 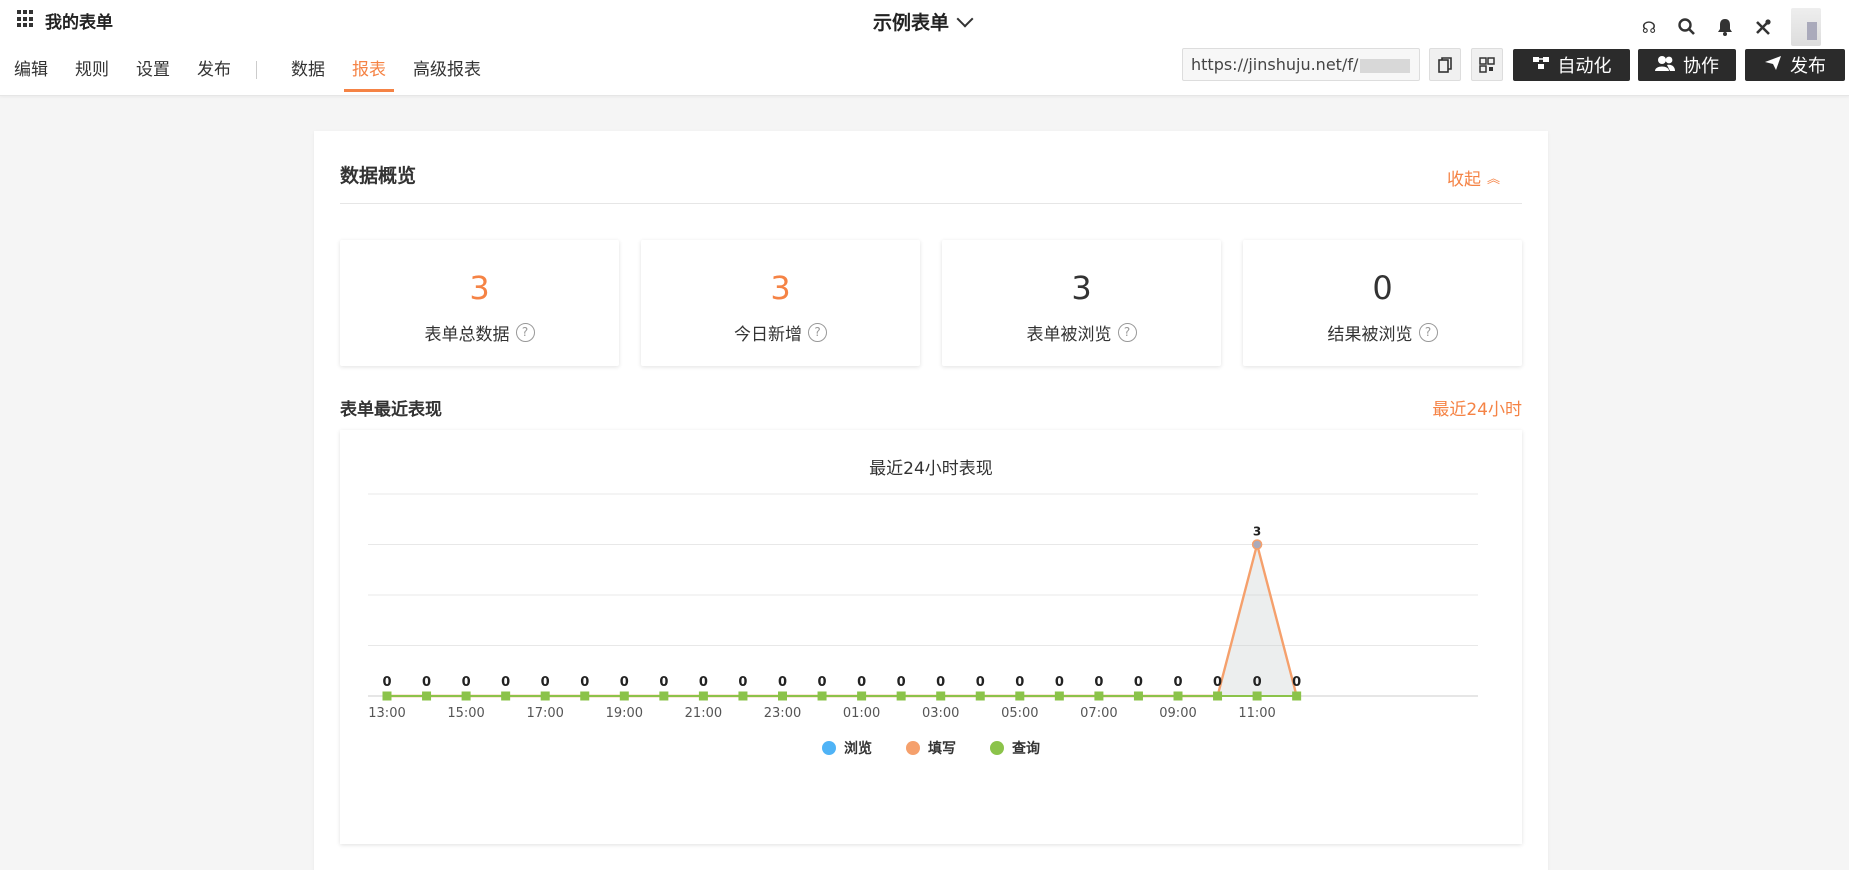 I want to click on area-fill, so click(x=842, y=620).